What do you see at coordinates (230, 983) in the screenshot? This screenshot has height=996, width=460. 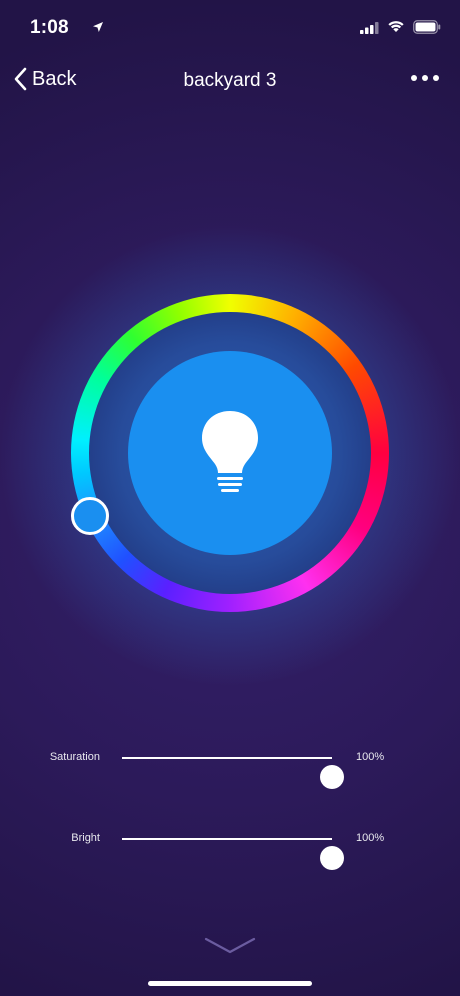 I see `home-indicator` at bounding box center [230, 983].